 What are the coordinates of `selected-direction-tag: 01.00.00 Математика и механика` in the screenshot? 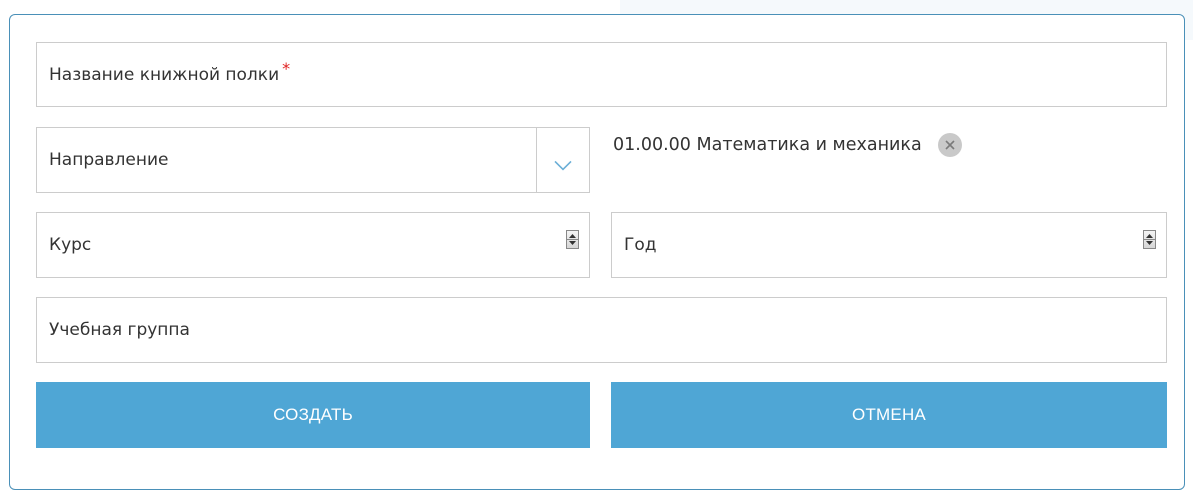 It's located at (787, 145).